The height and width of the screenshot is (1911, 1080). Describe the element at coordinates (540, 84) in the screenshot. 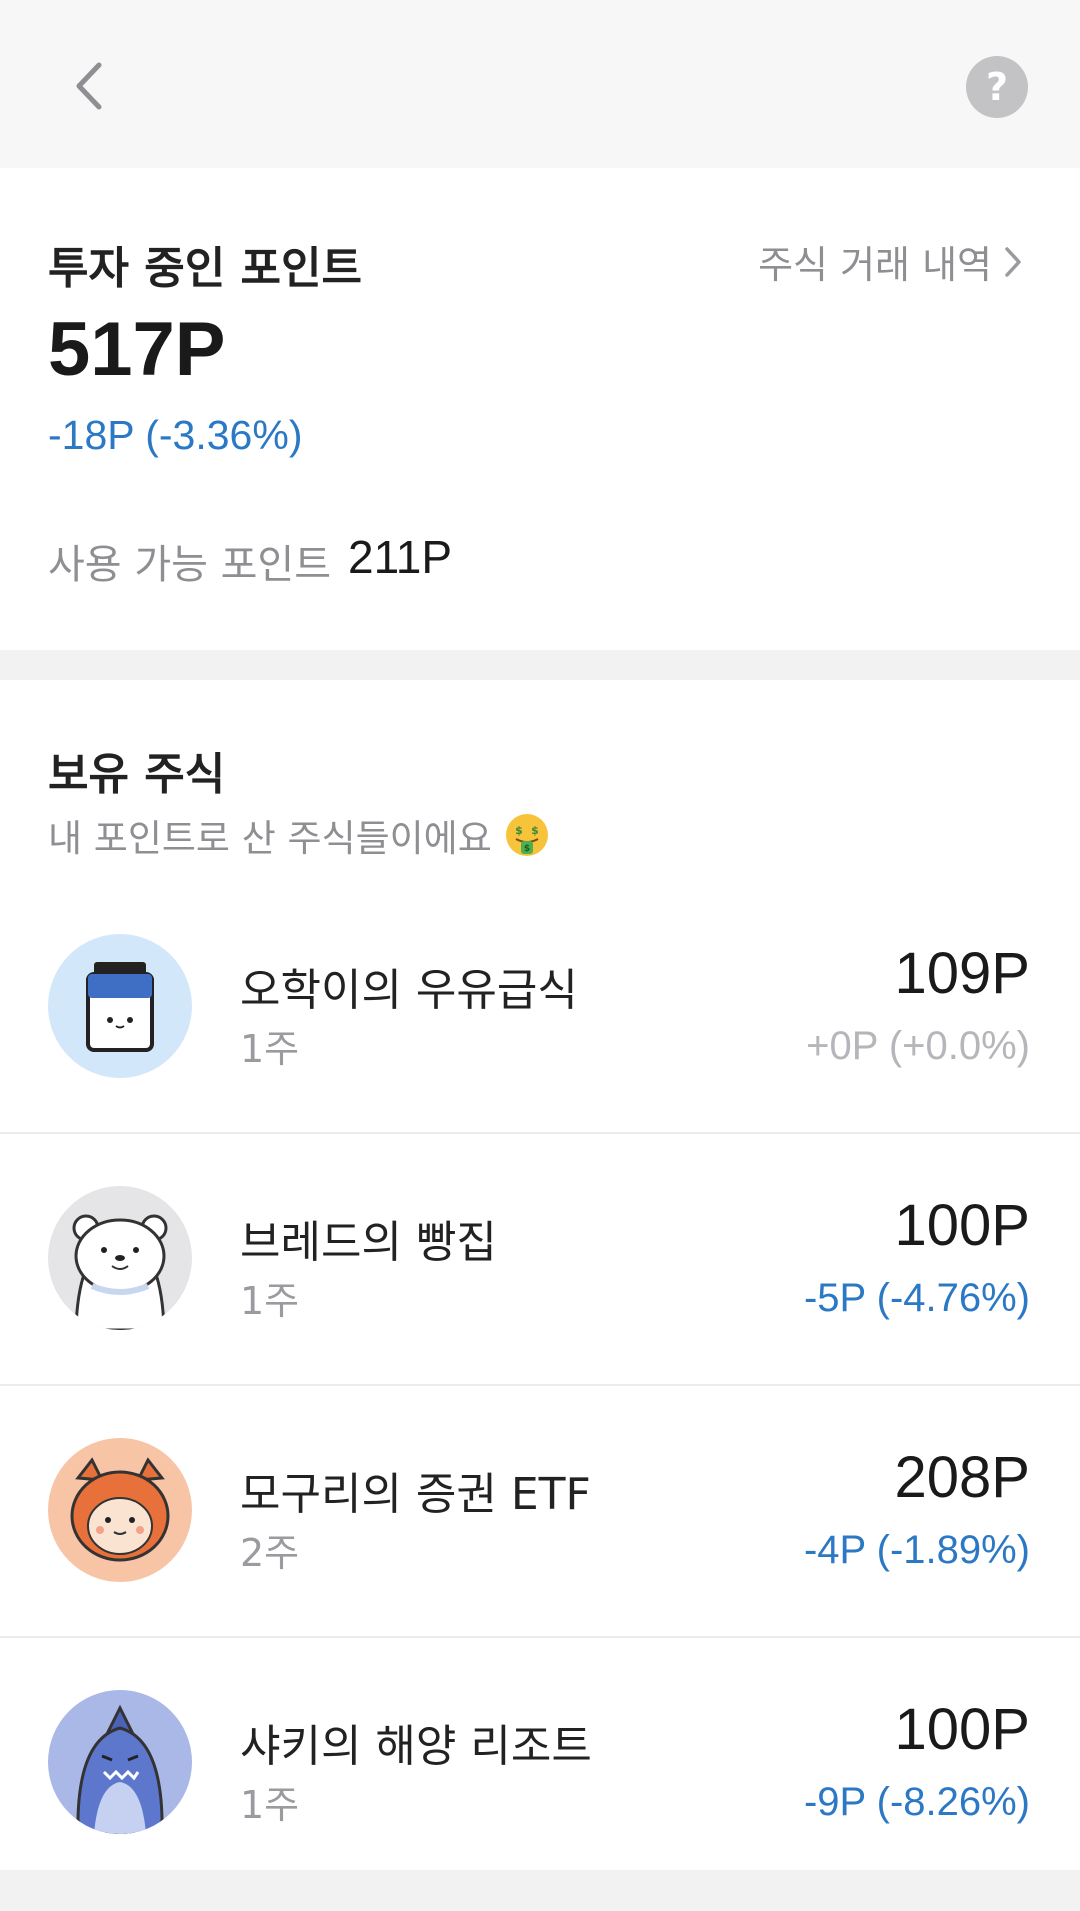

I see `top-bar: ?` at that location.